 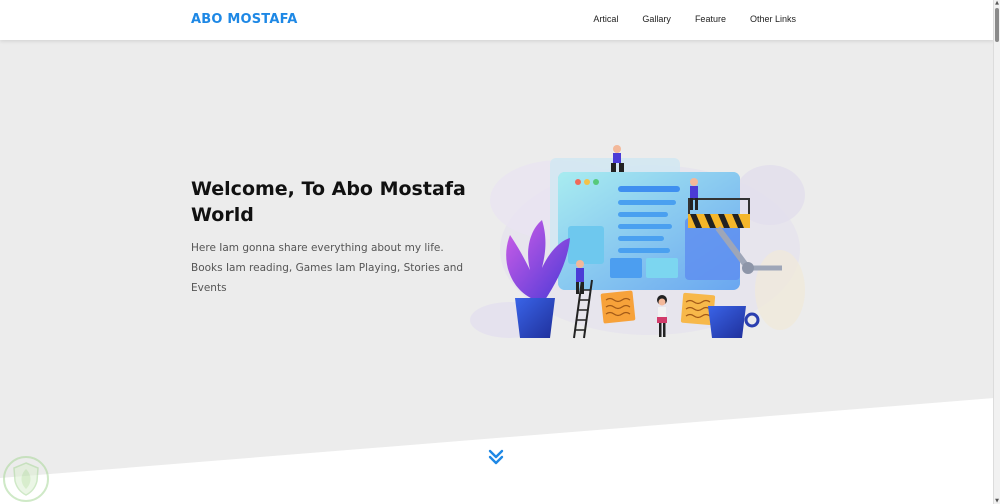 What do you see at coordinates (773, 19) in the screenshot?
I see `nav-link-other-links: Other Links` at bounding box center [773, 19].